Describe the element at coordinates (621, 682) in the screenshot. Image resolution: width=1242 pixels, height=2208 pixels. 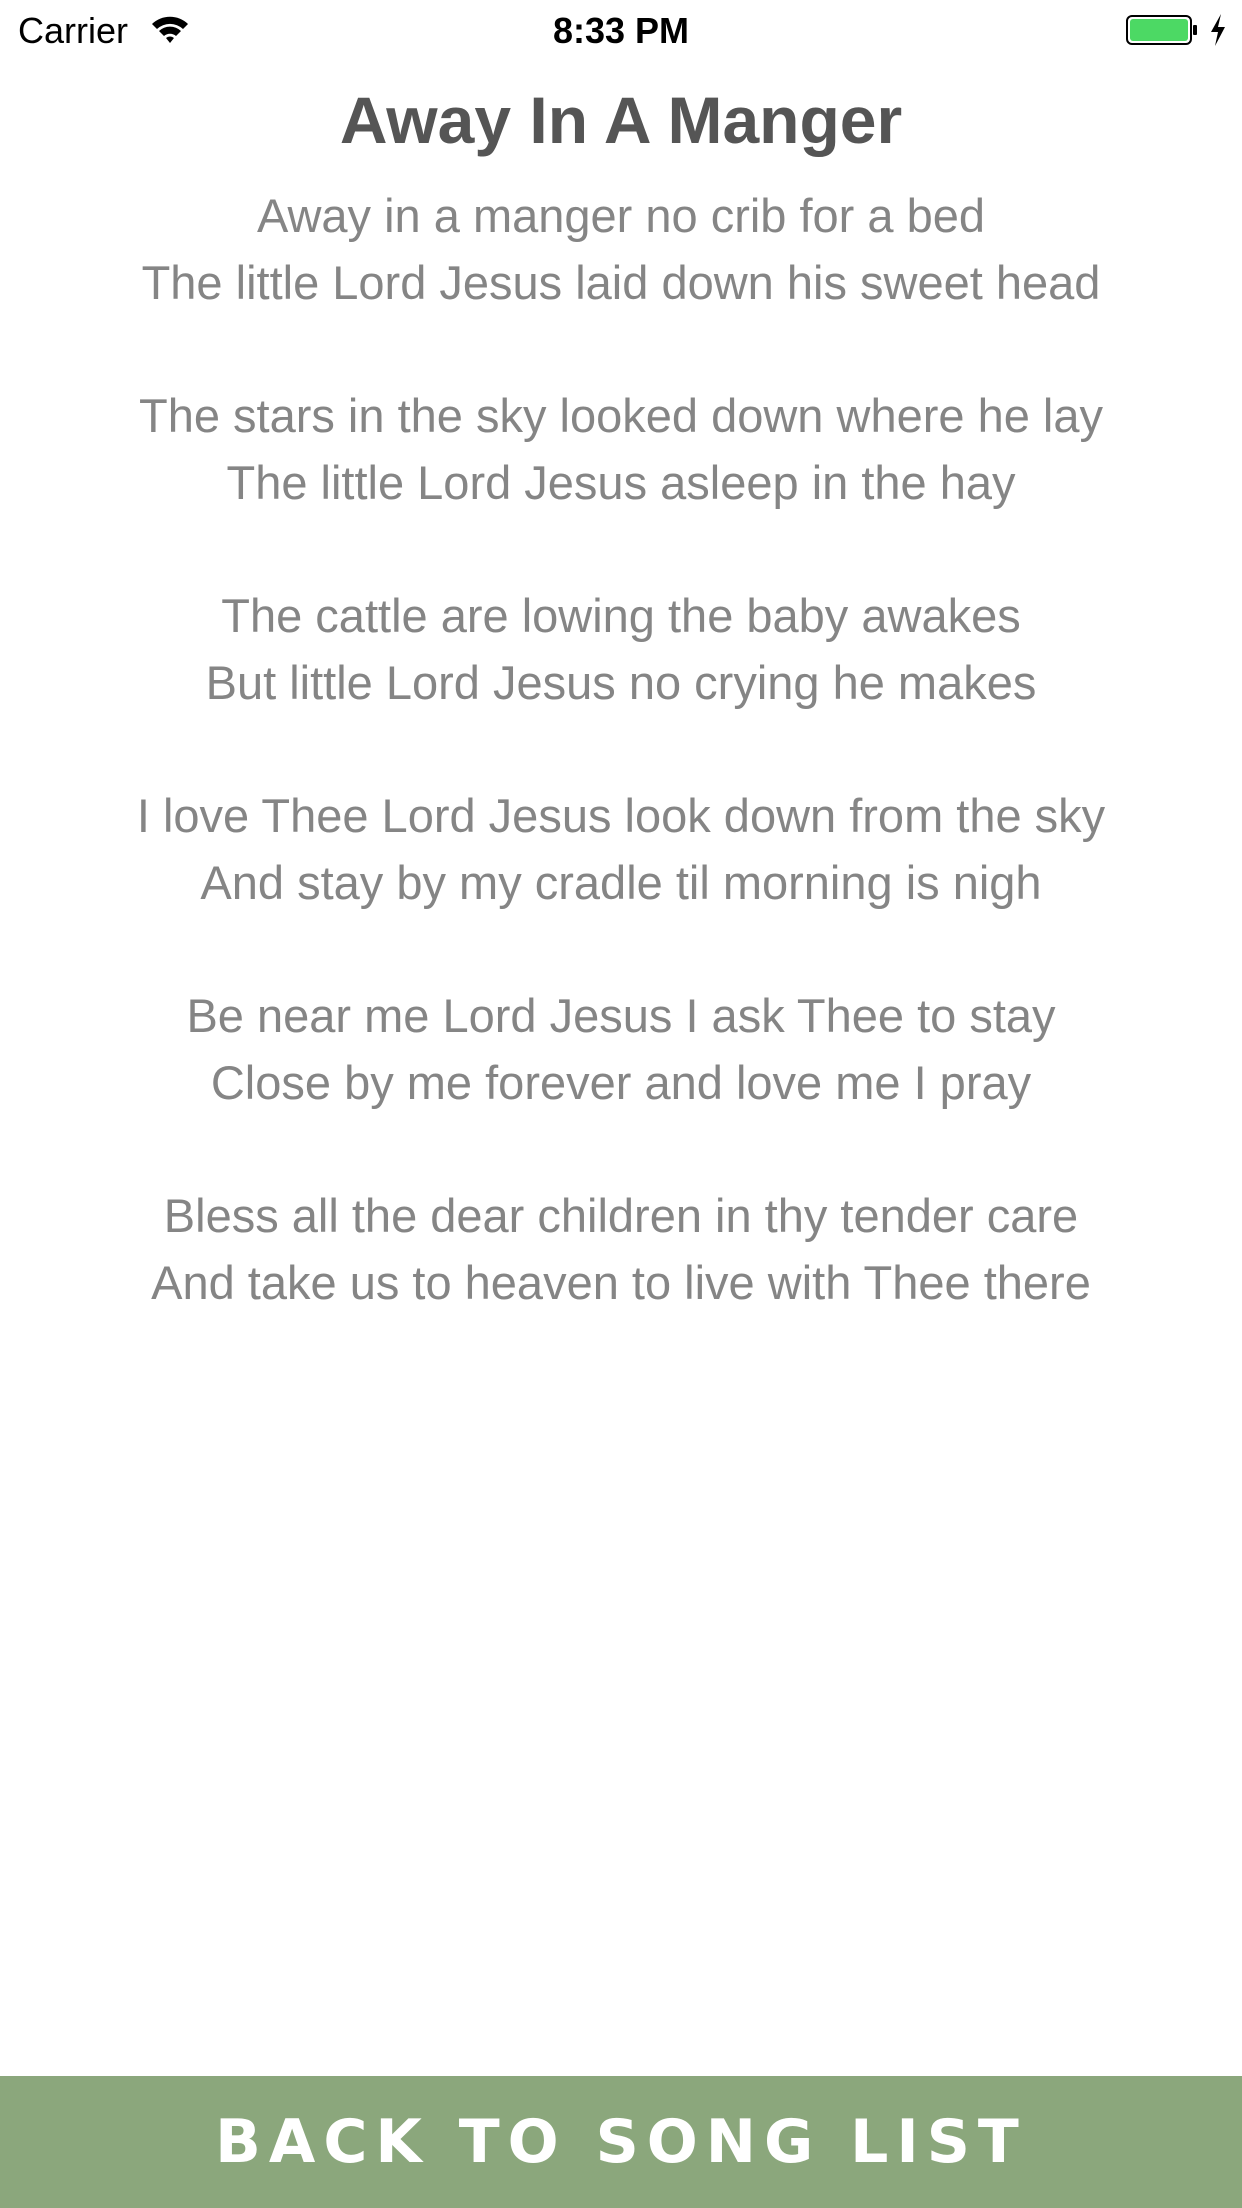
I see `lyric-line: But little Lord Jesus no crying he makes` at that location.